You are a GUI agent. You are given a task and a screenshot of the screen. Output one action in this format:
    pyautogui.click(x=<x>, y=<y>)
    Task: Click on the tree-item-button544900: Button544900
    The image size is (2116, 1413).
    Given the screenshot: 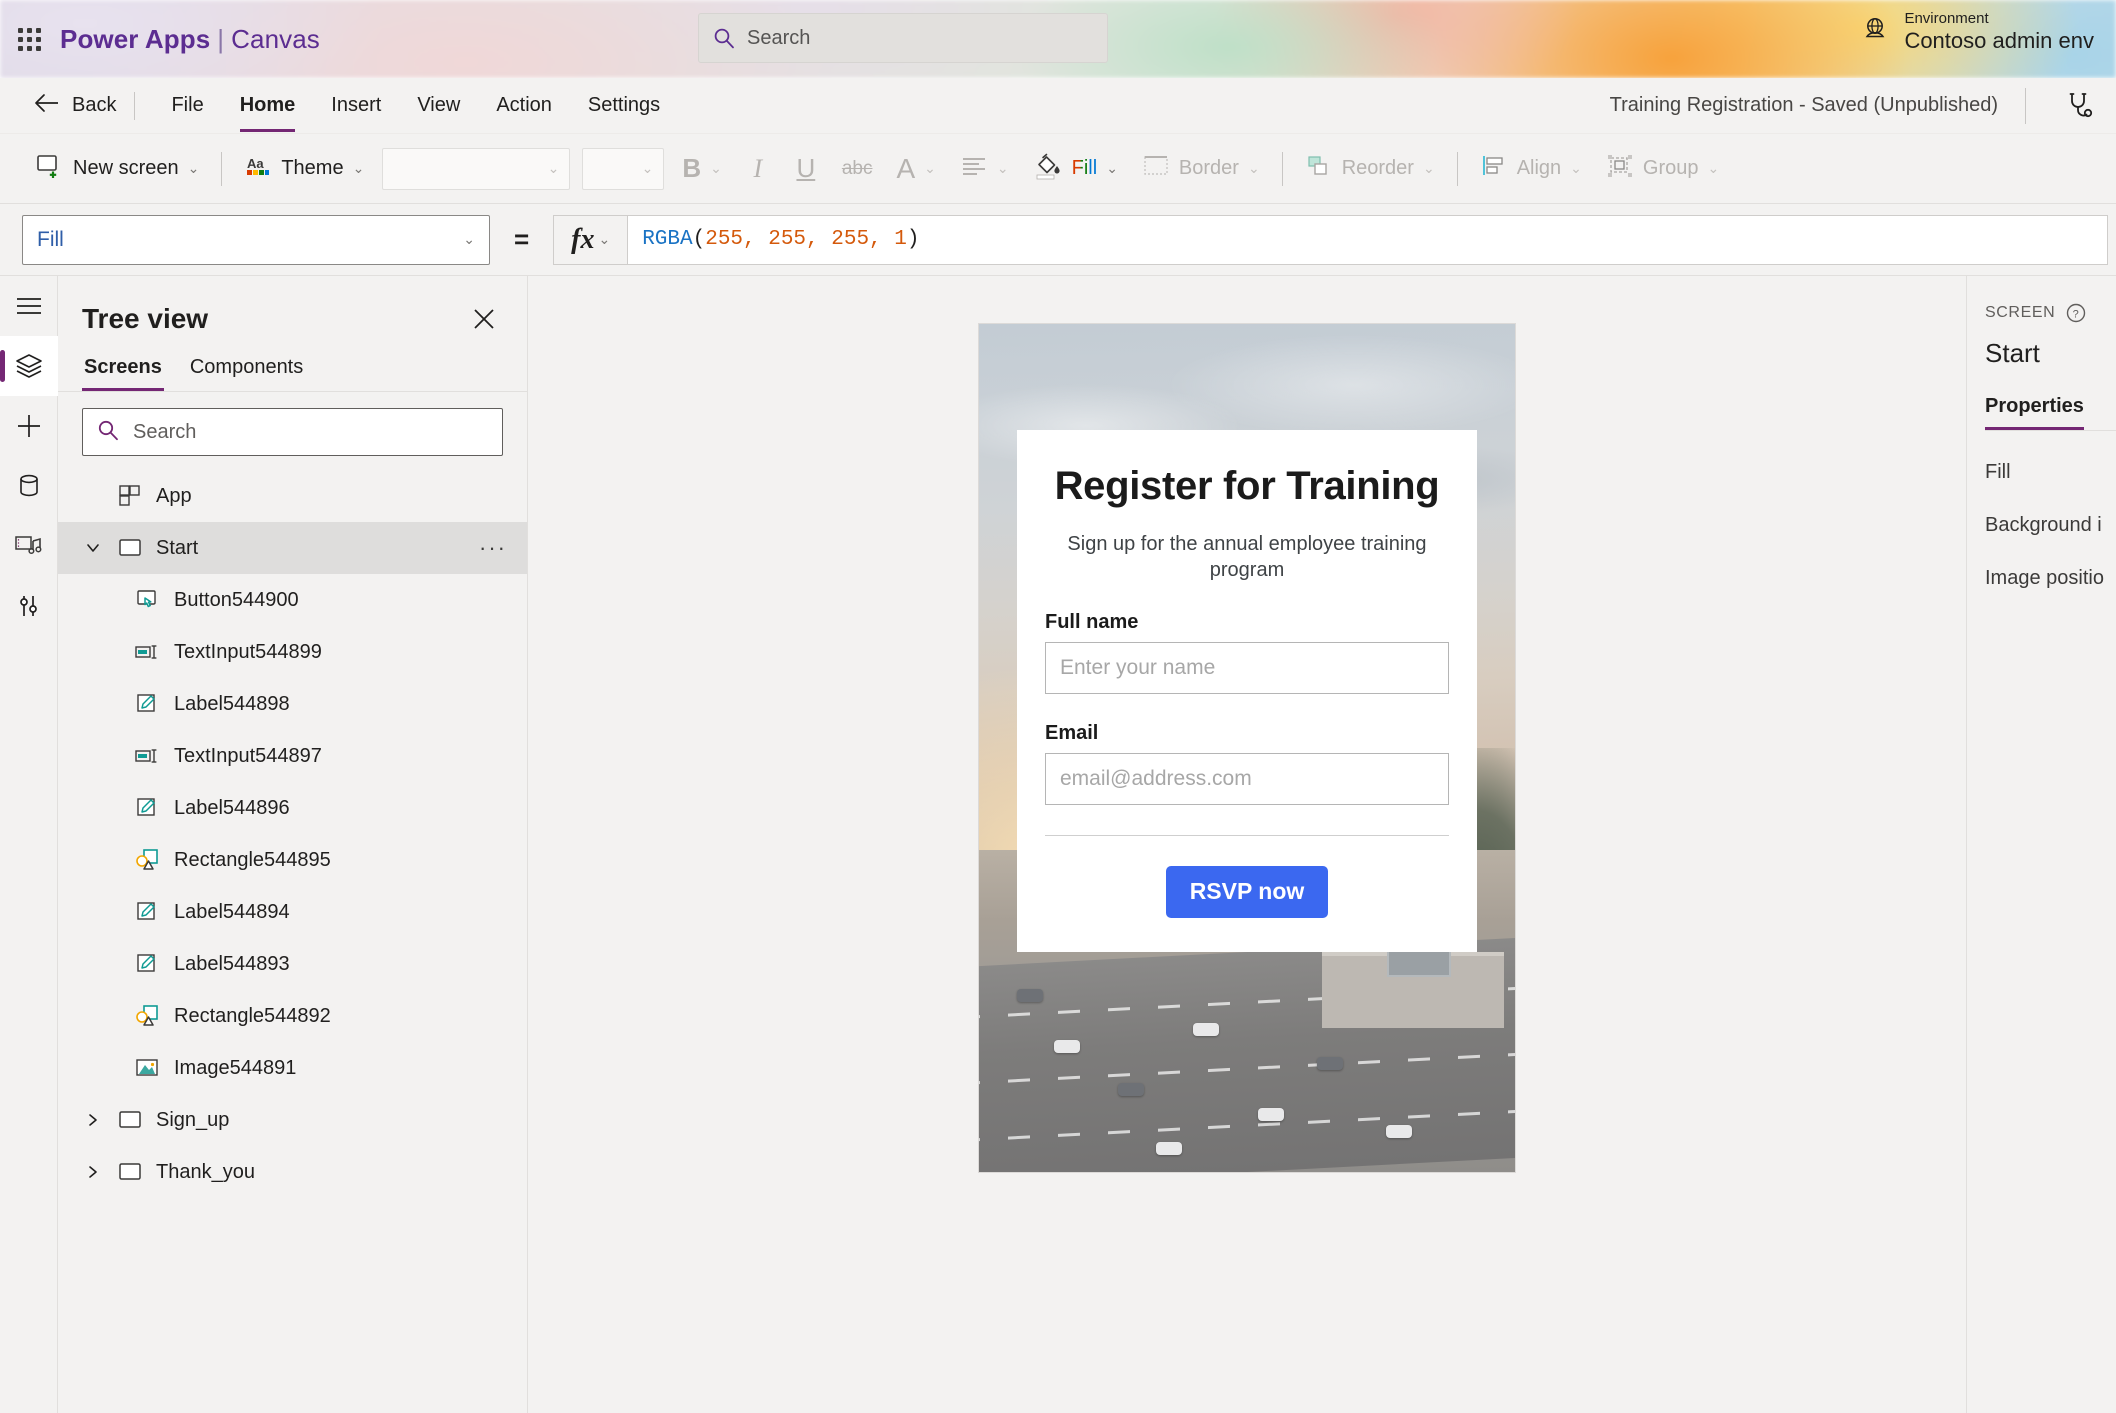 What is the action you would take?
    pyautogui.click(x=292, y=600)
    